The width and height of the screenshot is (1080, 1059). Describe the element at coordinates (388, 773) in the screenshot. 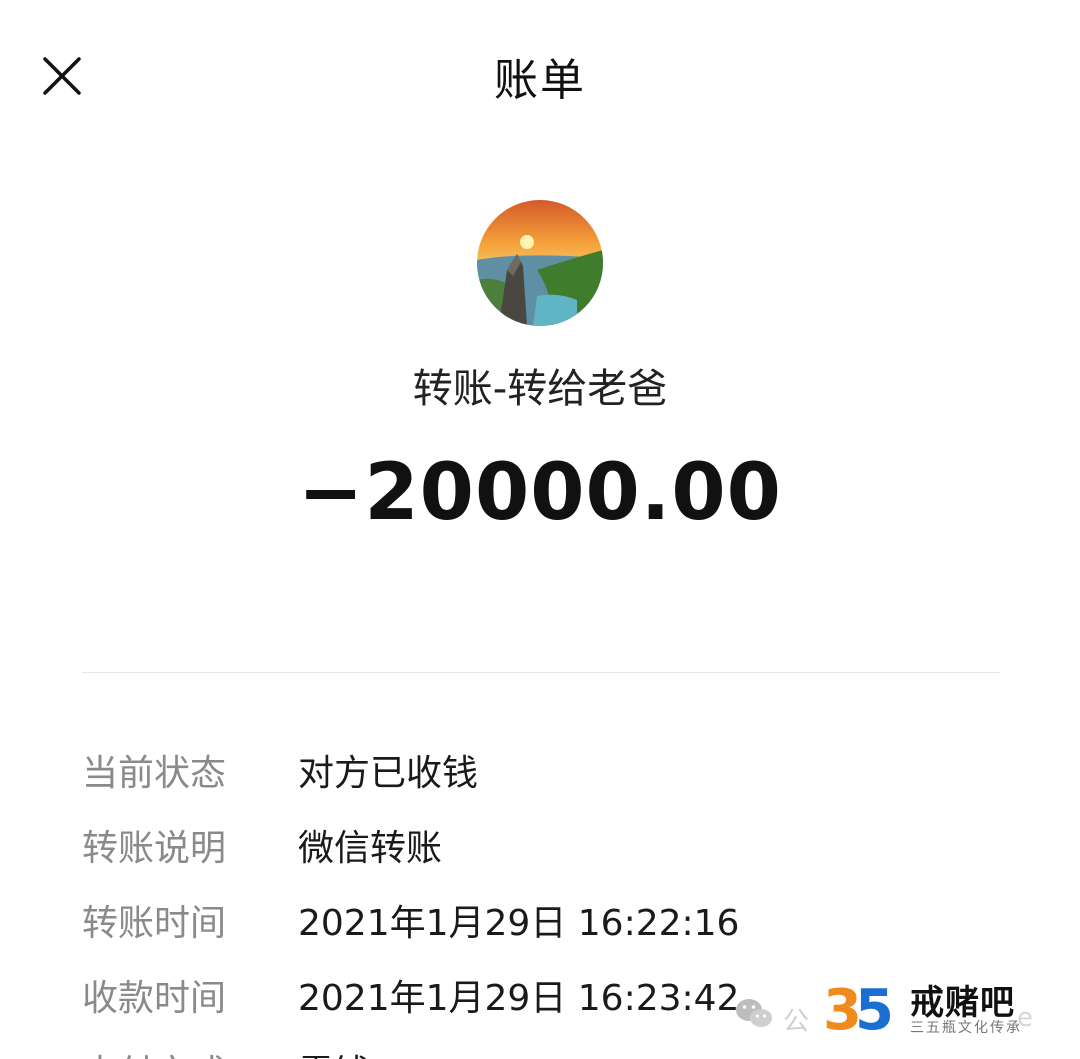

I see `detail-value: 对方已收钱` at that location.